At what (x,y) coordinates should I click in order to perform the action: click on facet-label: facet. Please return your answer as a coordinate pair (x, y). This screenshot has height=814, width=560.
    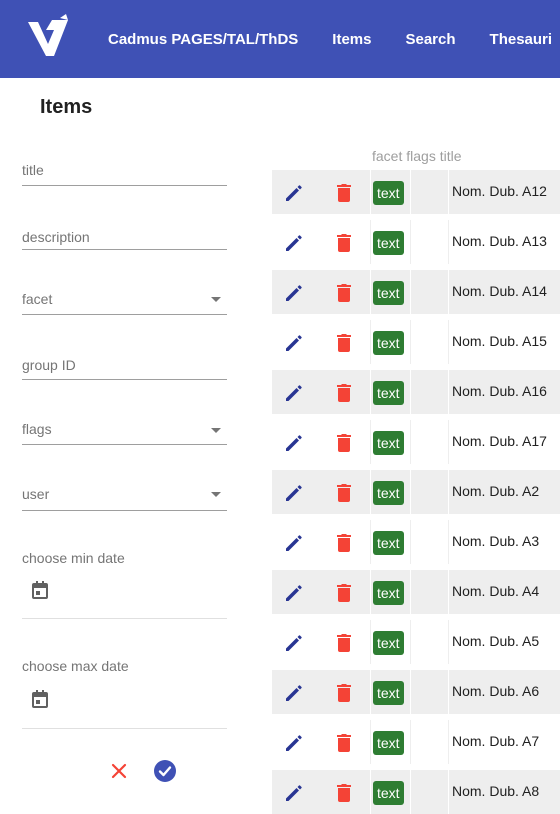
    Looking at the image, I should click on (37, 299).